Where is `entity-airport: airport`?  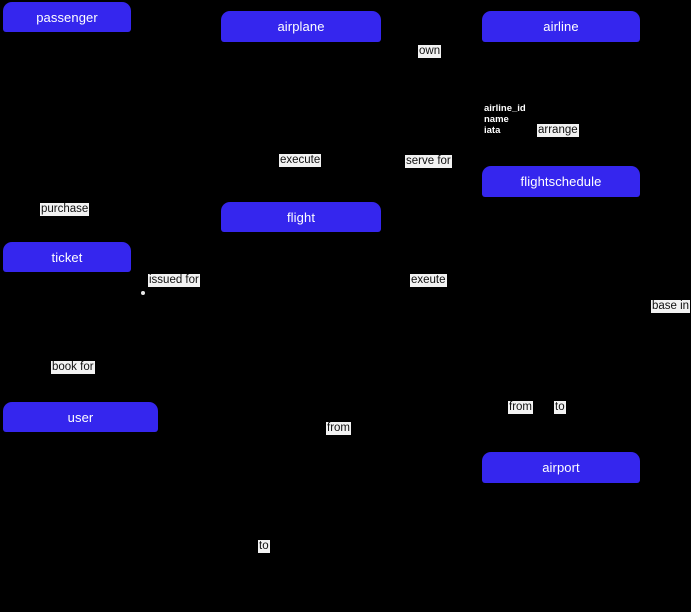 entity-airport: airport is located at coordinates (561, 467).